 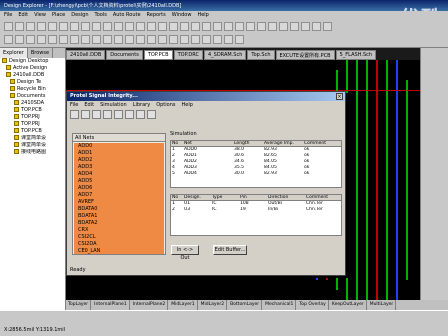 I want to click on layer-tab: KeepOutLayer, so click(x=348, y=305).